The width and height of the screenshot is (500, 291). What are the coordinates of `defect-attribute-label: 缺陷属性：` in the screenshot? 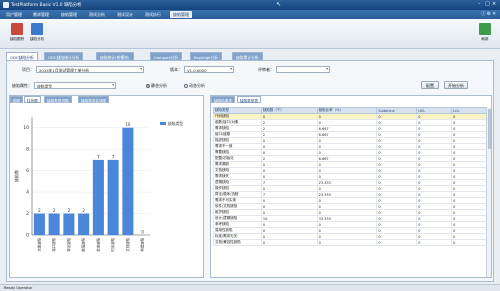 It's located at (22, 85).